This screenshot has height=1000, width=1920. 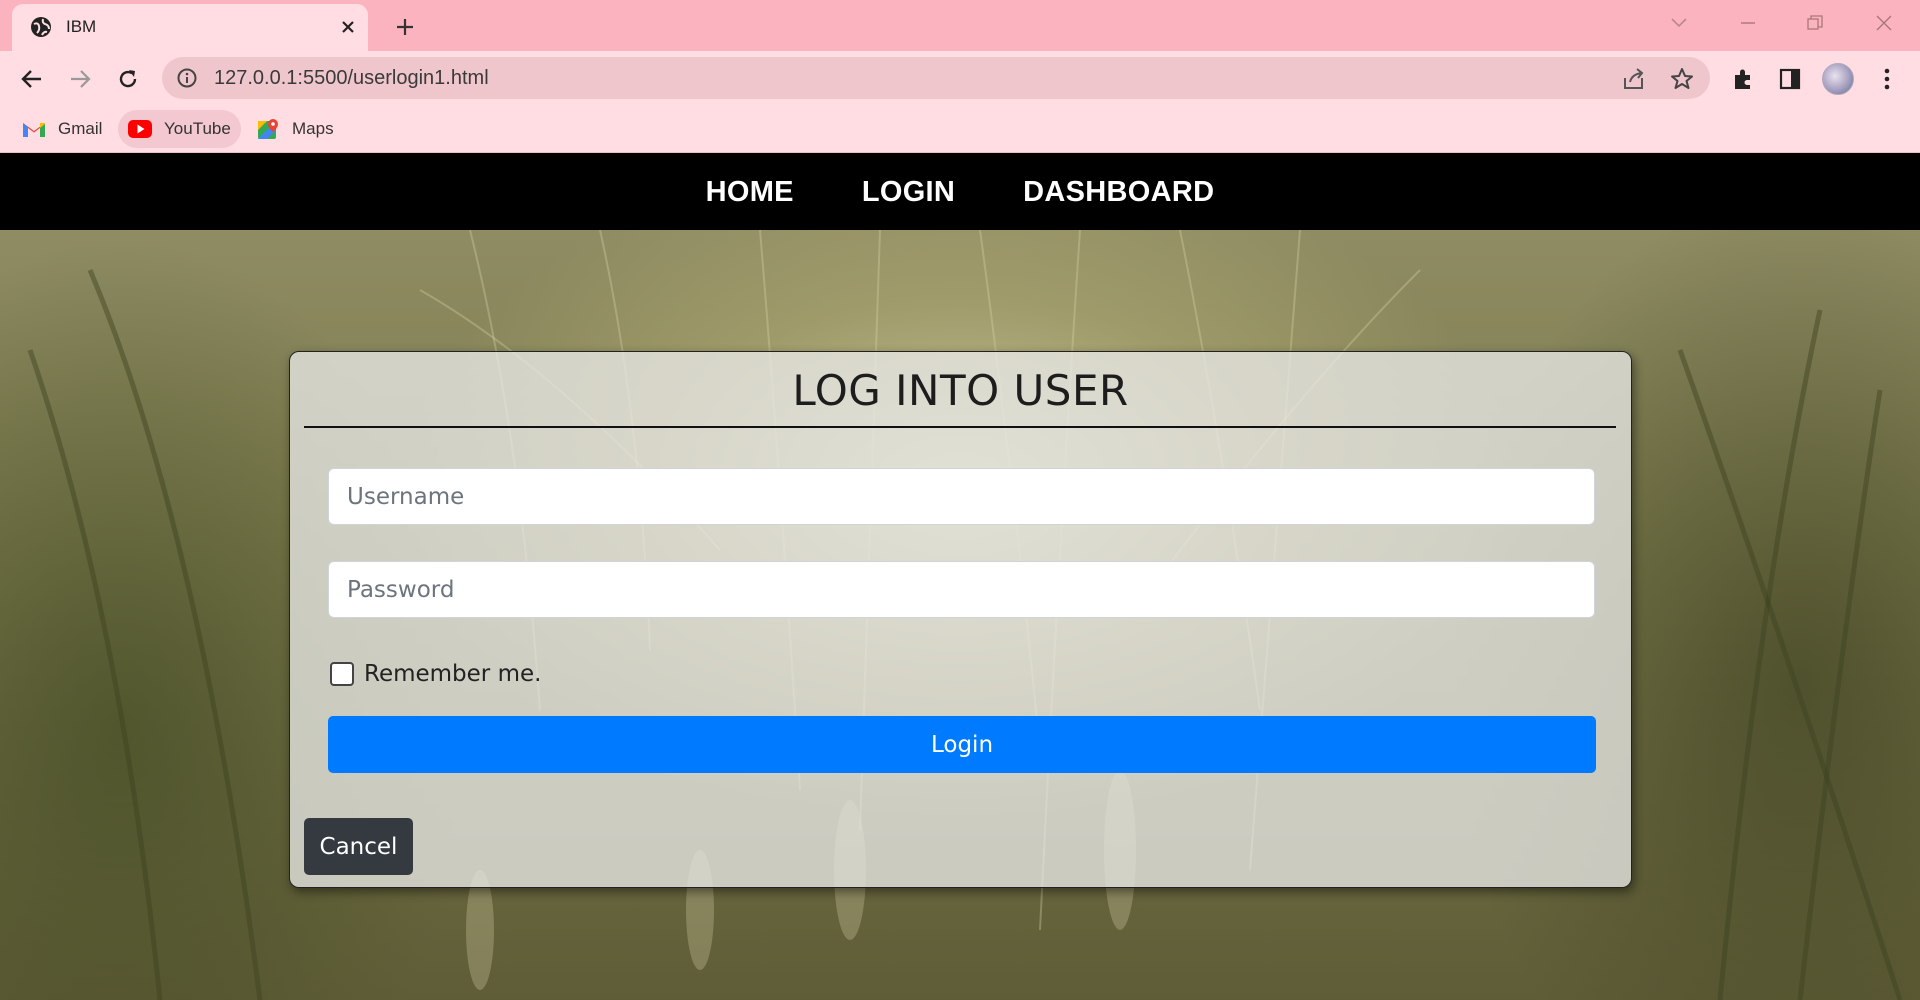 I want to click on bookmark-star-icon, so click(x=1682, y=79).